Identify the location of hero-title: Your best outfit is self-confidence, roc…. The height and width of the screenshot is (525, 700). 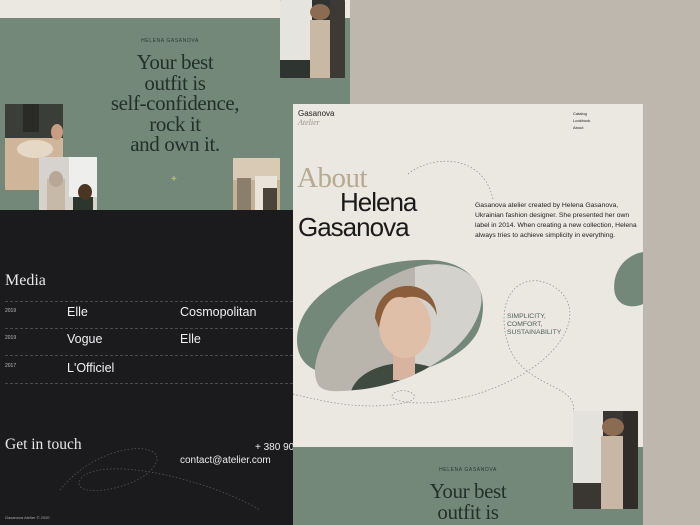
(175, 103).